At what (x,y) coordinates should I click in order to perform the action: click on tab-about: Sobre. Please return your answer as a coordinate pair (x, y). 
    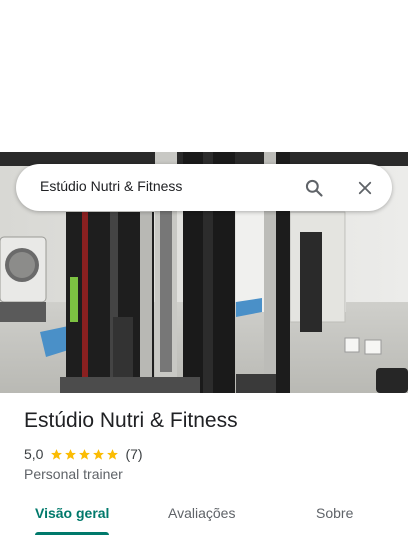
    Looking at the image, I should click on (334, 513).